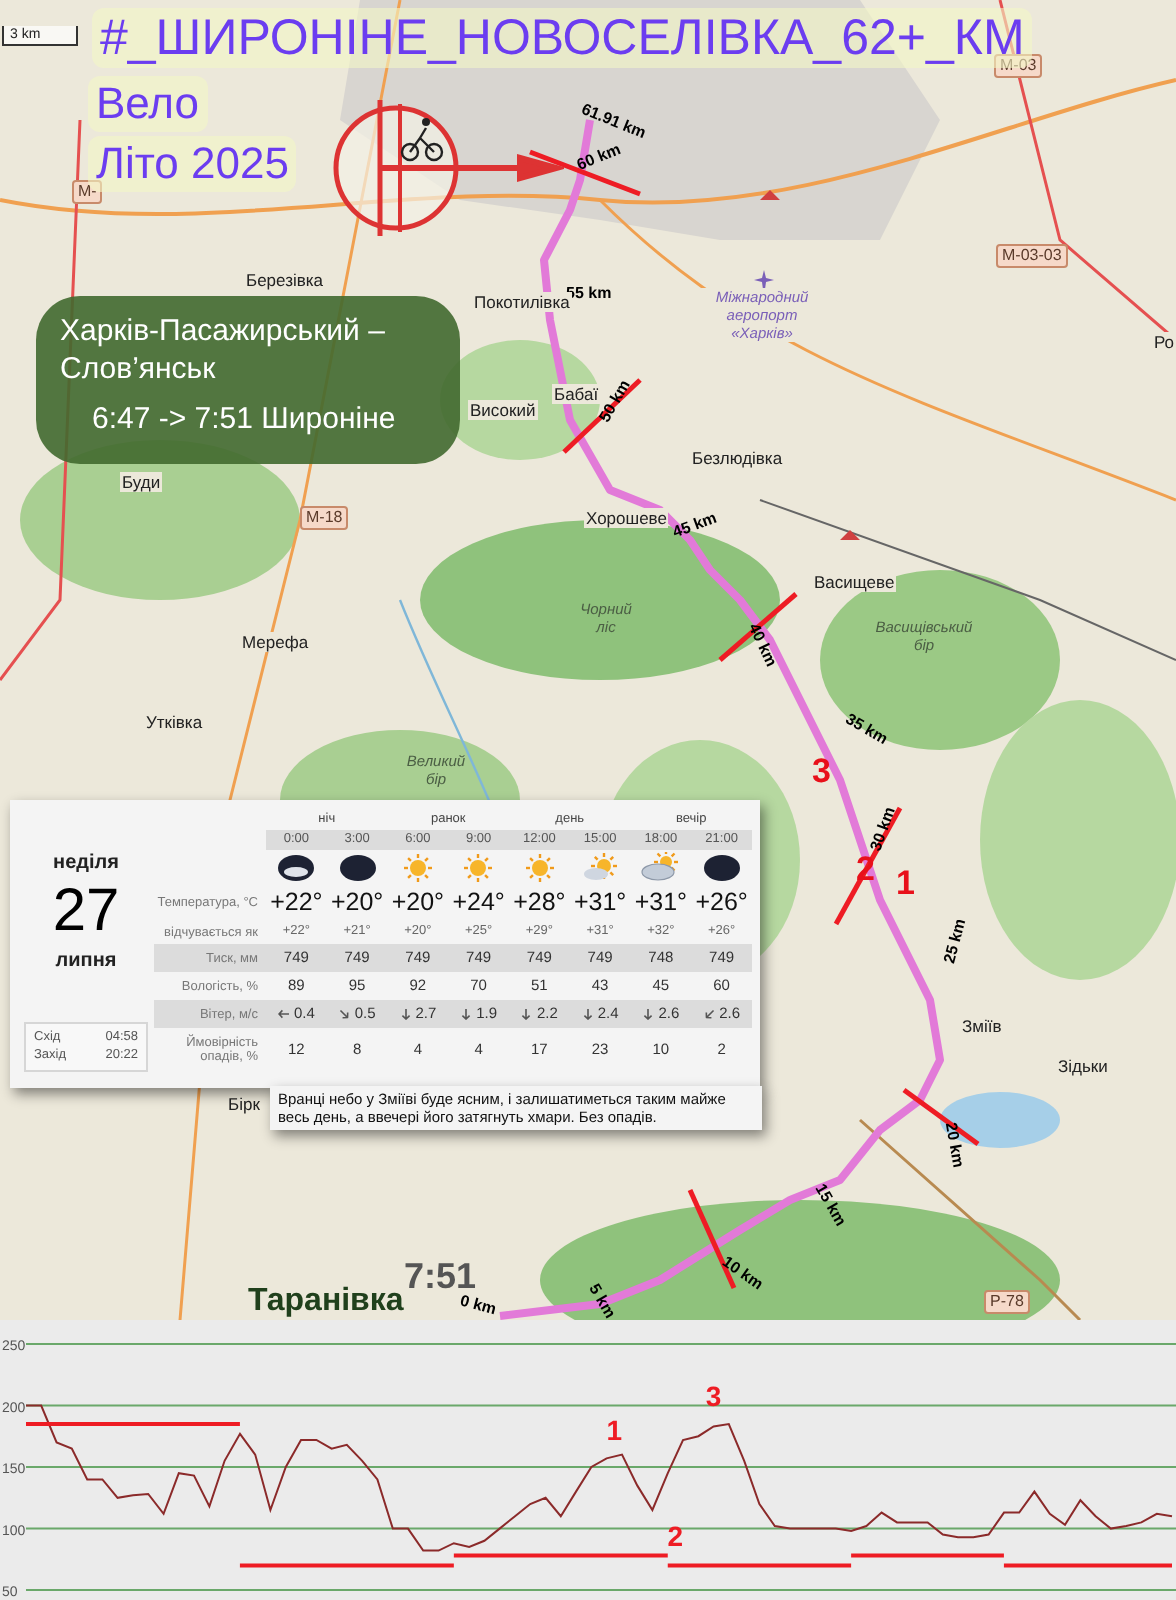  What do you see at coordinates (1164, 342) in the screenshot?
I see `map-label-town: Ро` at bounding box center [1164, 342].